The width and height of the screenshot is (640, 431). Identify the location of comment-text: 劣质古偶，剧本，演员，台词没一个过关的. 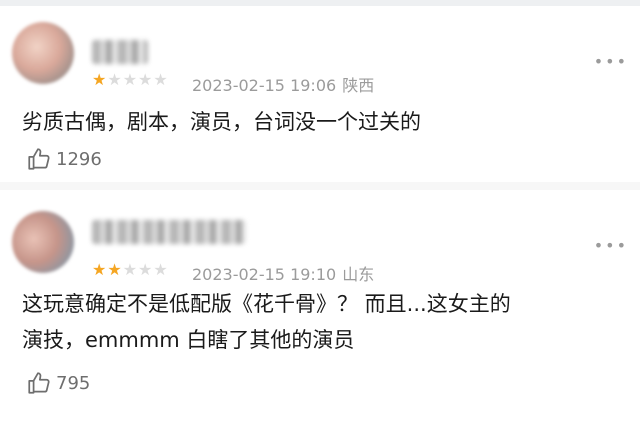
(322, 122).